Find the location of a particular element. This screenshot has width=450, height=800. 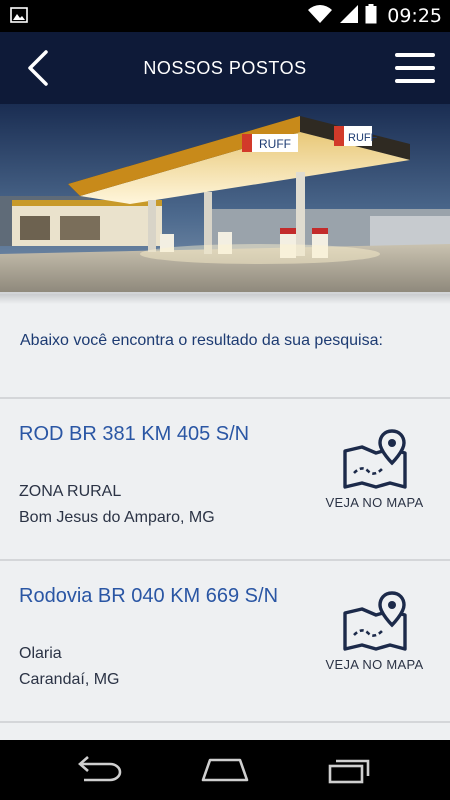

clock: 09:25 is located at coordinates (414, 16).